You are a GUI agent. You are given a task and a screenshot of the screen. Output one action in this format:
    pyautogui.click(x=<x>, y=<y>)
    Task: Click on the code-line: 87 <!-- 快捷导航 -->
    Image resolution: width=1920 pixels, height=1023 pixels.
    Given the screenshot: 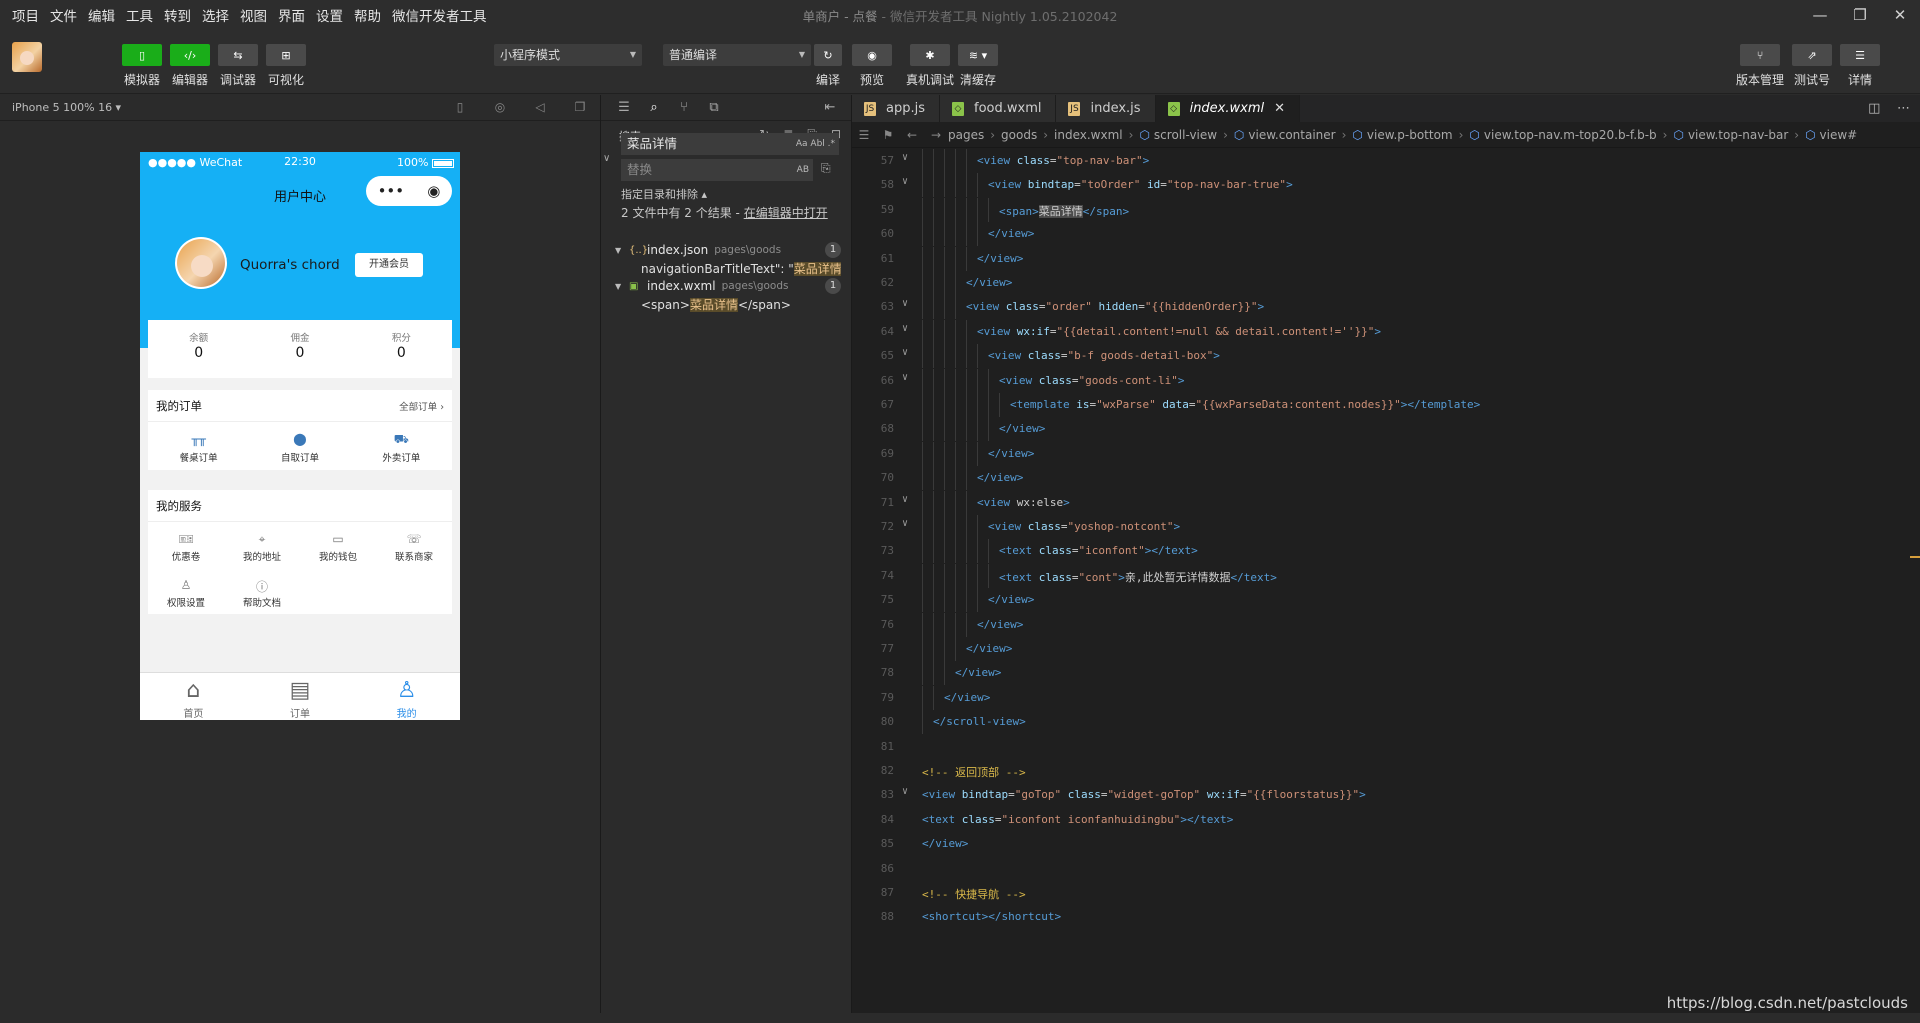 What is the action you would take?
    pyautogui.click(x=1386, y=893)
    